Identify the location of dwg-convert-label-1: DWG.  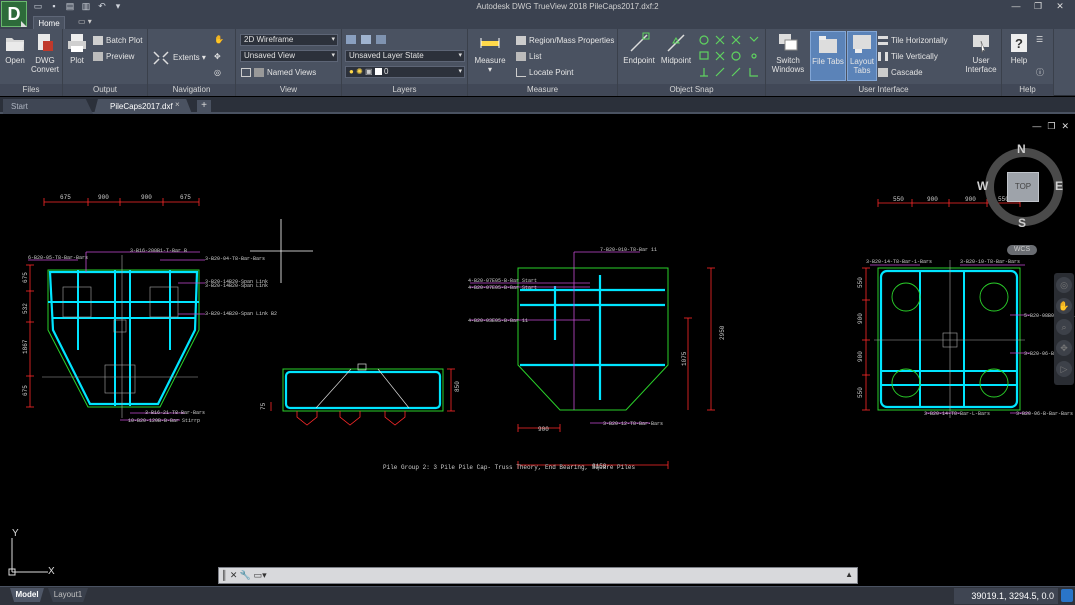
(45, 60).